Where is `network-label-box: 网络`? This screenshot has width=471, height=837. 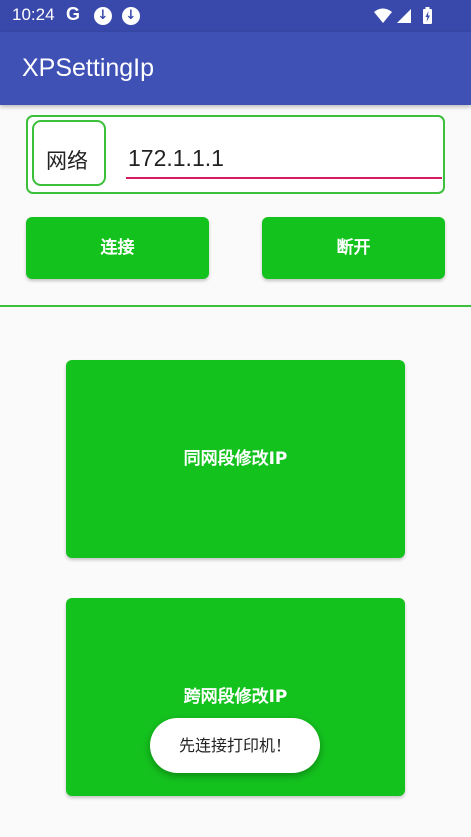
network-label-box: 网络 is located at coordinates (69, 153).